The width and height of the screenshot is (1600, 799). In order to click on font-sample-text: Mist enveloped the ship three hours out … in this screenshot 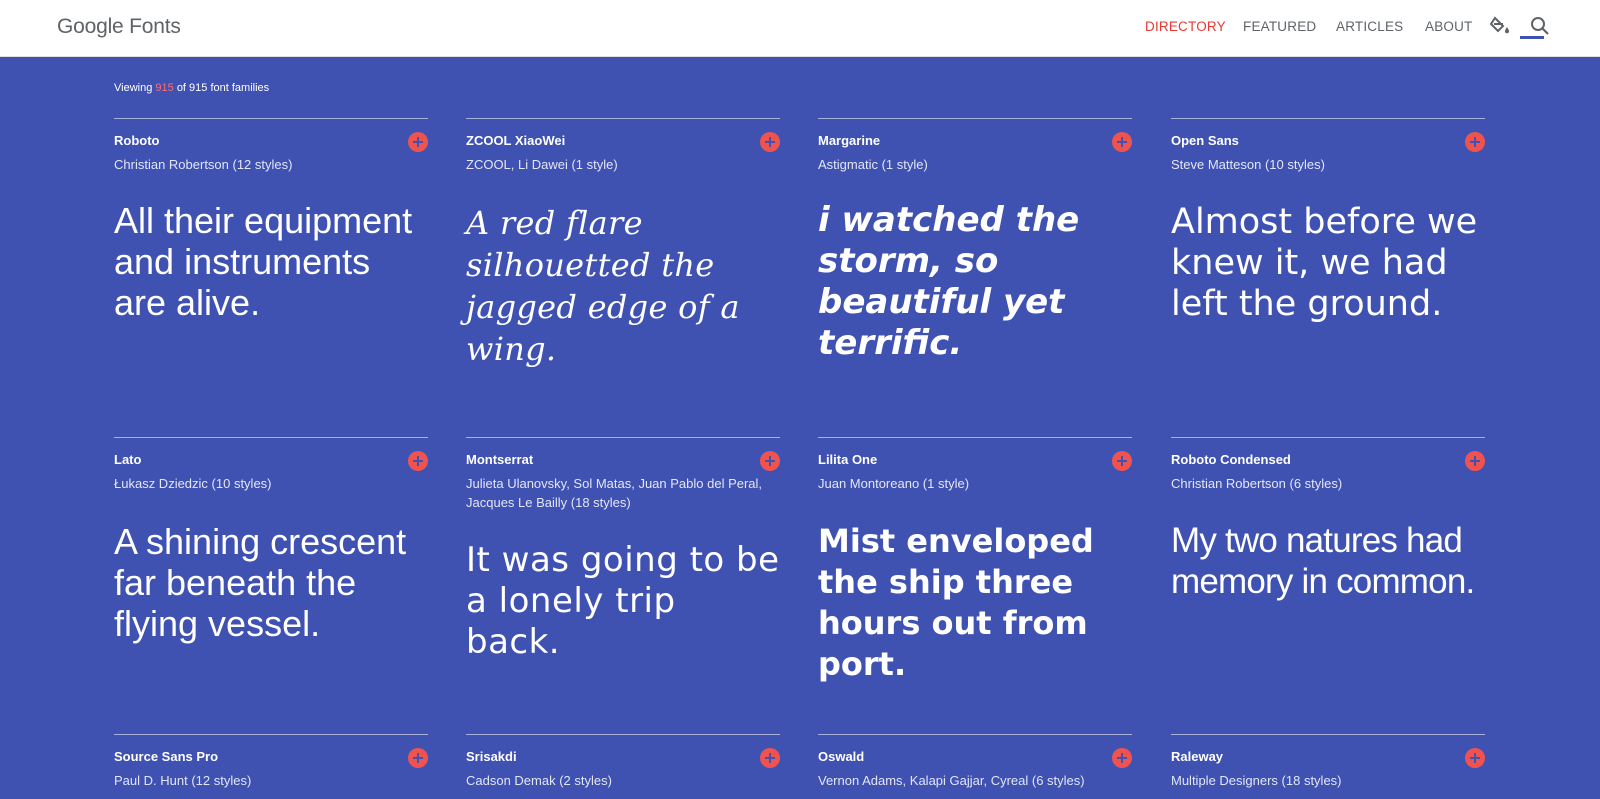, I will do `click(956, 602)`.